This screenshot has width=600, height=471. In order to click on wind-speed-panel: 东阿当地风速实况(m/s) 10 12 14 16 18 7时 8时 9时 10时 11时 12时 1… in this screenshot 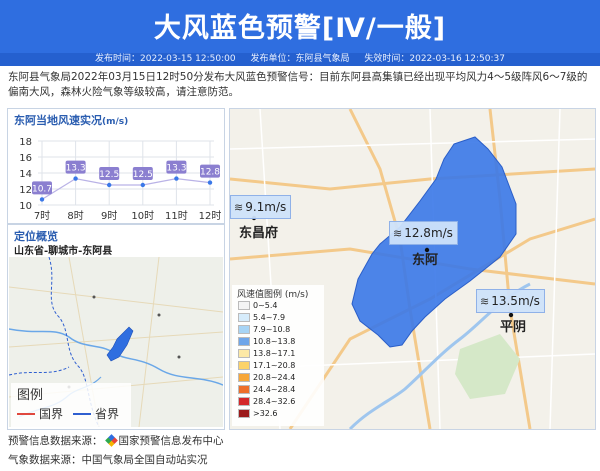, I will do `click(116, 166)`.